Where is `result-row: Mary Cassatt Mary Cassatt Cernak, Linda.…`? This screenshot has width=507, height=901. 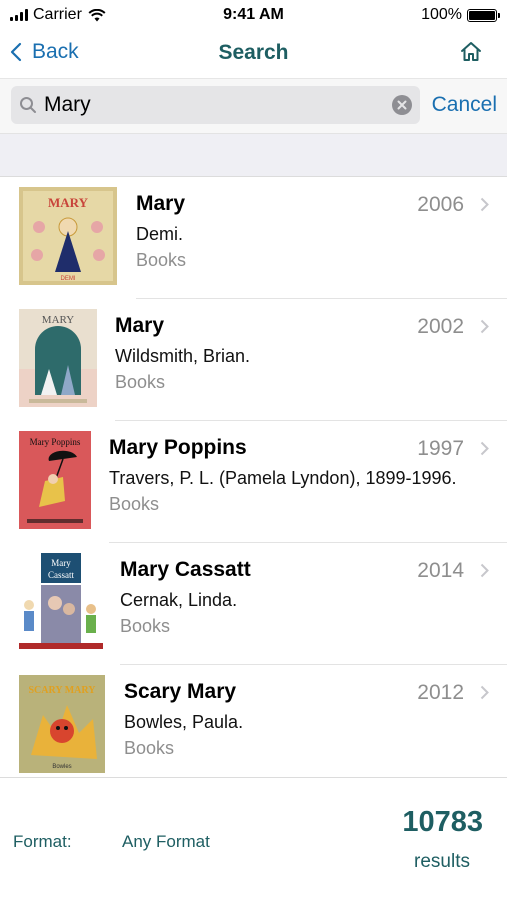 result-row: Mary Cassatt Mary Cassatt Cernak, Linda.… is located at coordinates (253, 604).